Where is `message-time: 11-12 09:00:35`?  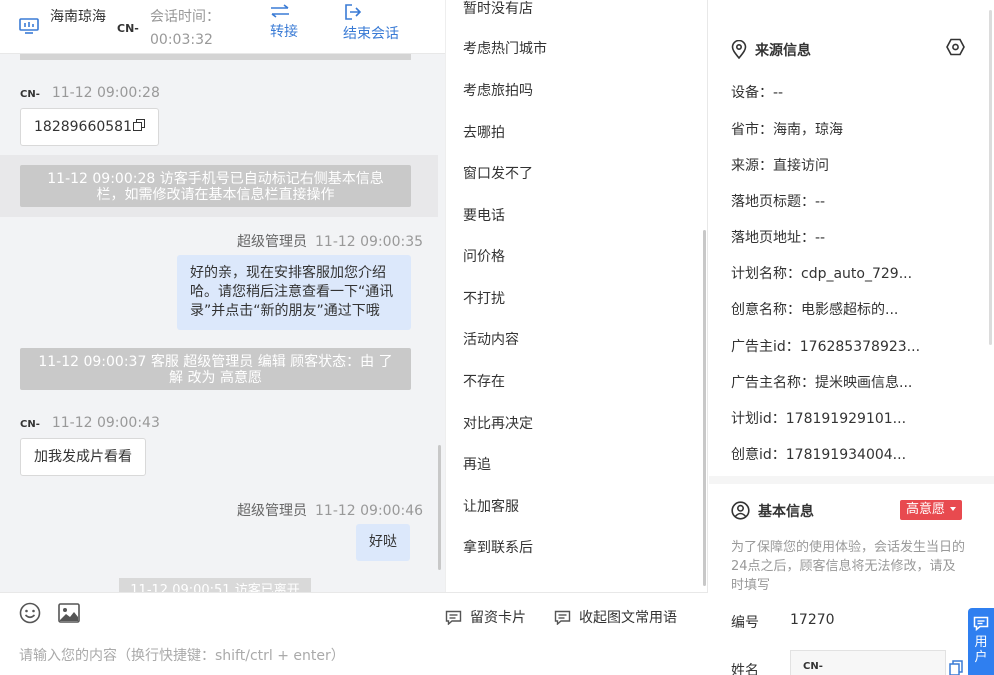
message-time: 11-12 09:00:35 is located at coordinates (369, 242).